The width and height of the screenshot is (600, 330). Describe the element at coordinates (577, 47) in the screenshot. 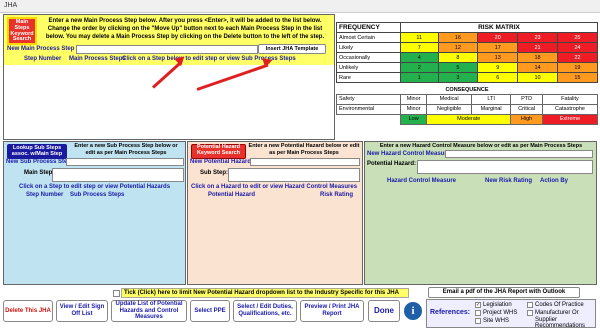

I see `risk-cell: 24` at that location.